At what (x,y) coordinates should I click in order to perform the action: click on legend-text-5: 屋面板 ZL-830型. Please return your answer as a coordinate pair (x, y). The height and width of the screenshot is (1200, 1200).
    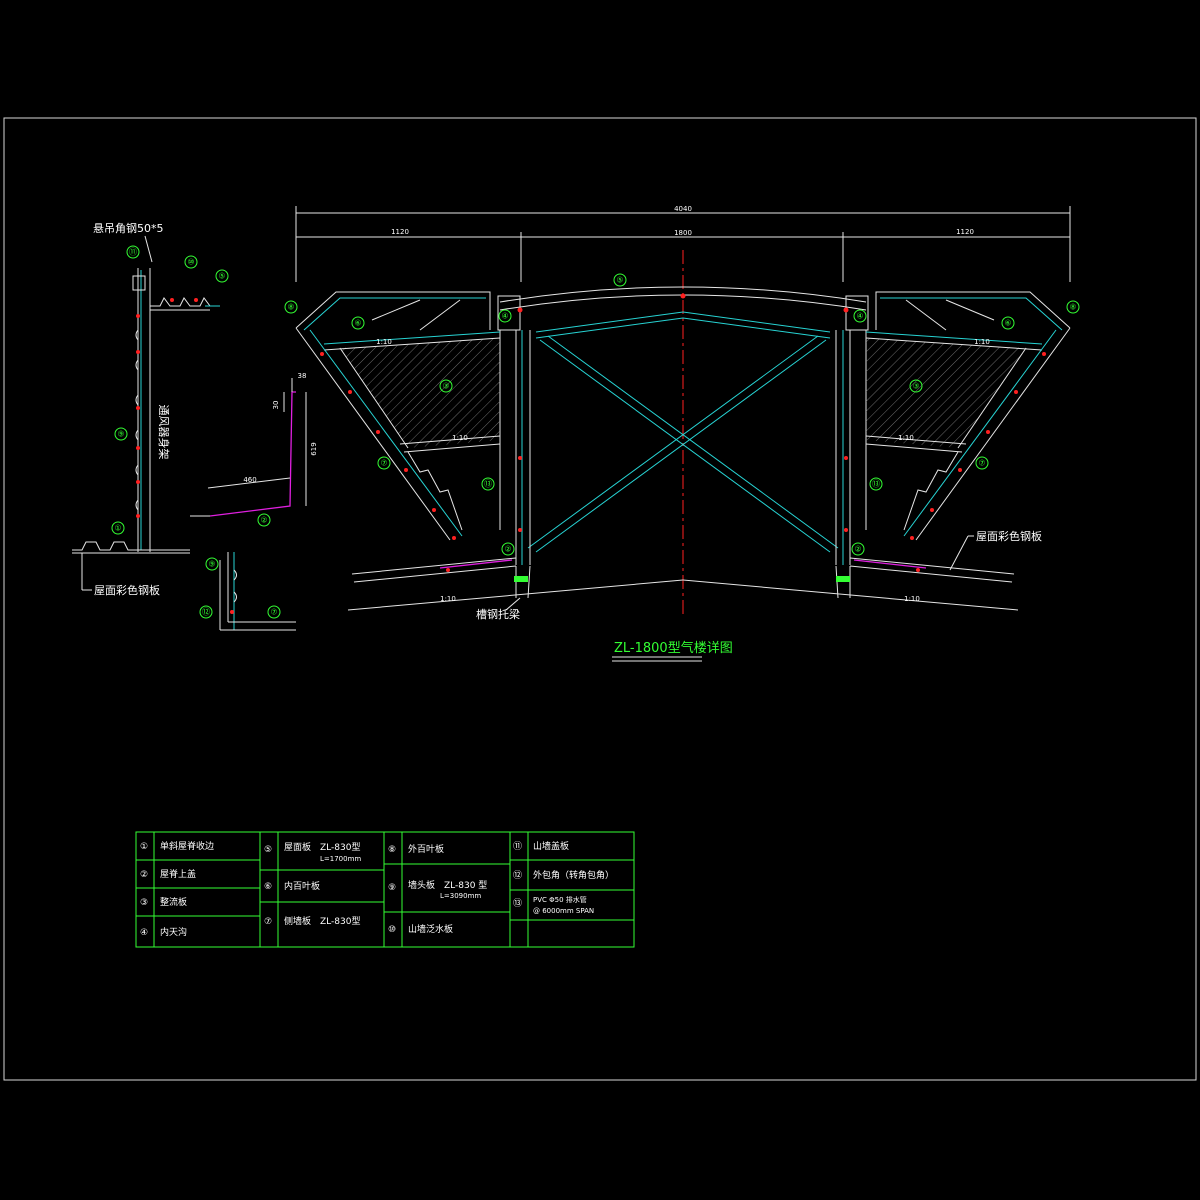
    Looking at the image, I should click on (322, 847).